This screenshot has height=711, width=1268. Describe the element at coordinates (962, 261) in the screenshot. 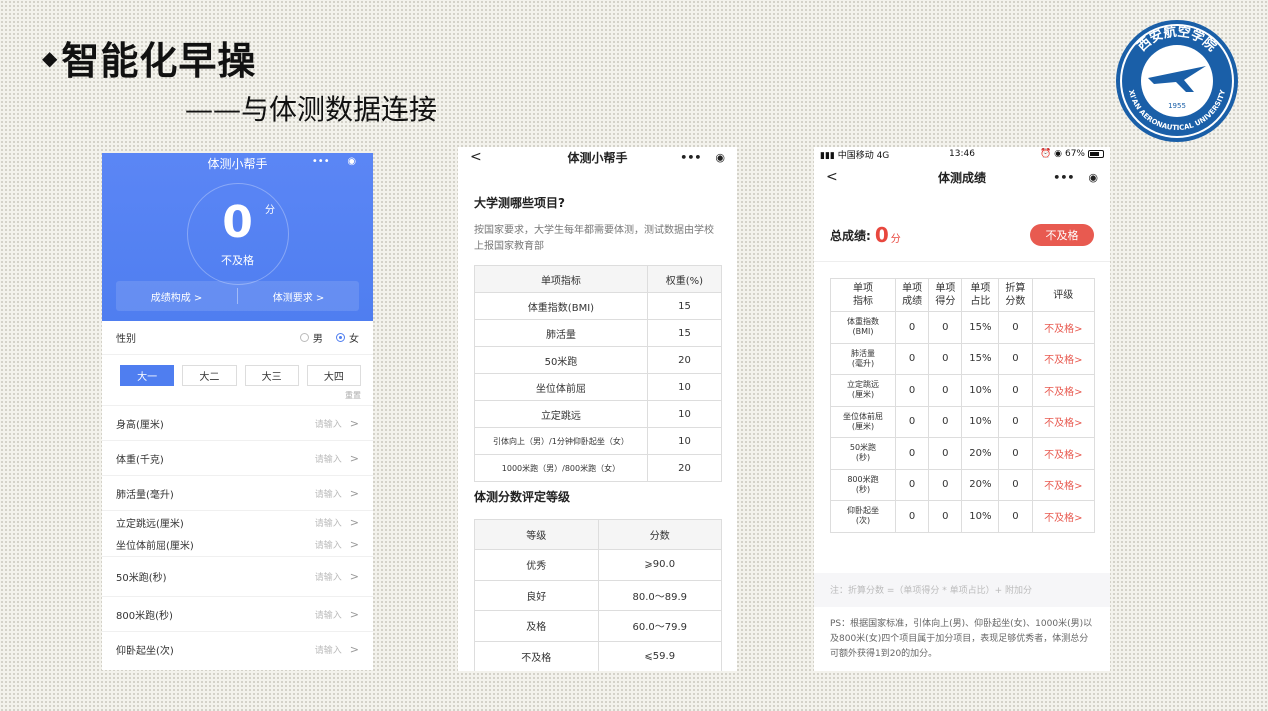

I see `divider` at that location.